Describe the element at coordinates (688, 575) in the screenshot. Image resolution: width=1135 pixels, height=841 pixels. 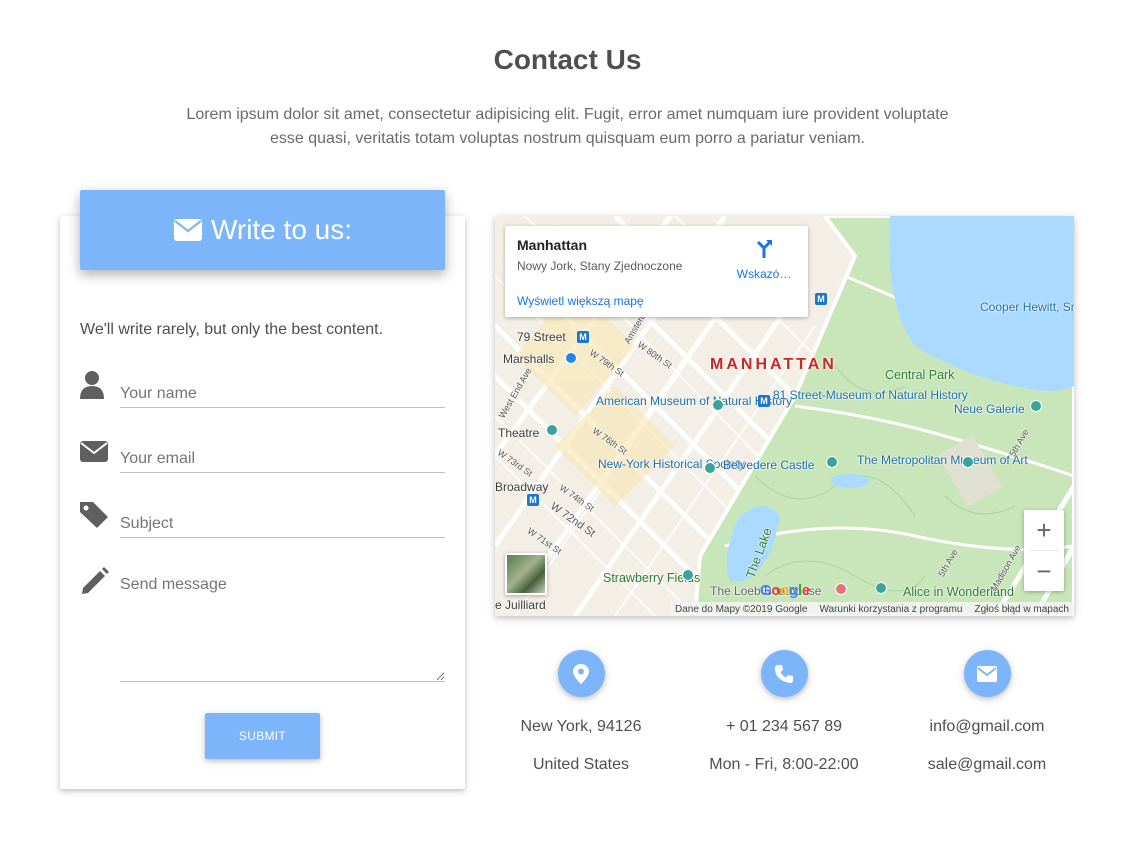
I see `park-poi-icon` at that location.